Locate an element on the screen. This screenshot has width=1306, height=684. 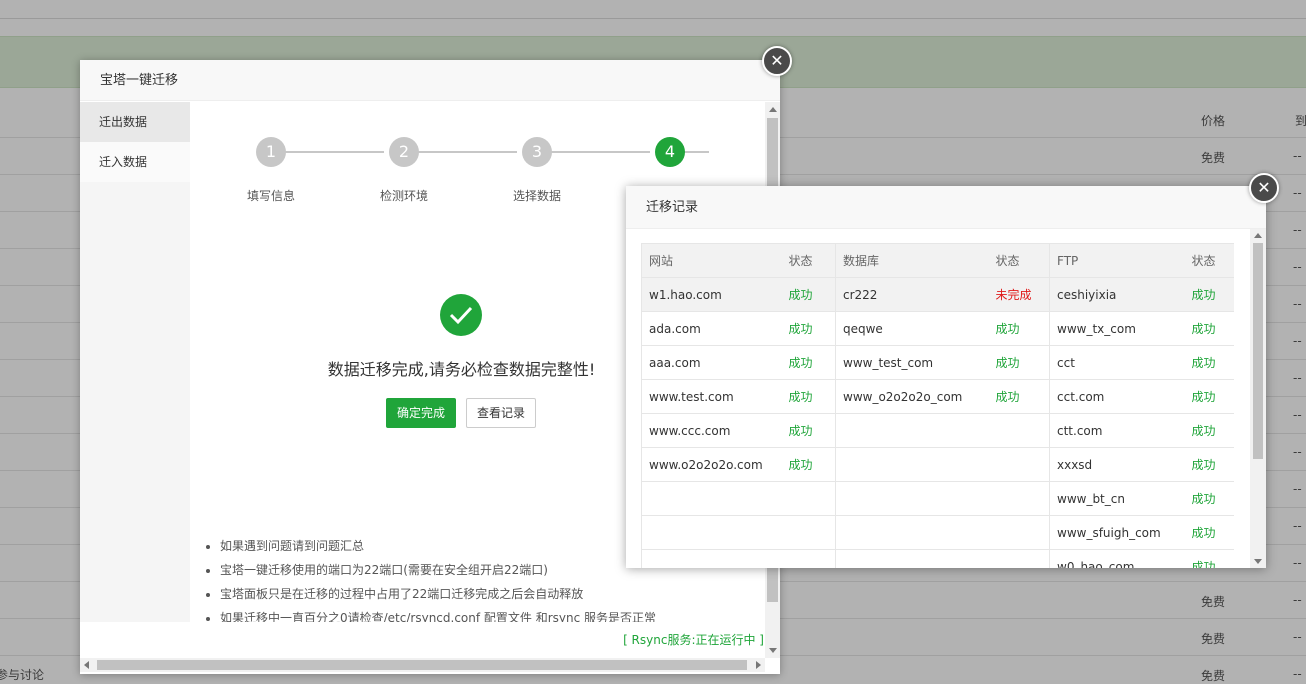
tab-export-data: 迁出数据 is located at coordinates (135, 122).